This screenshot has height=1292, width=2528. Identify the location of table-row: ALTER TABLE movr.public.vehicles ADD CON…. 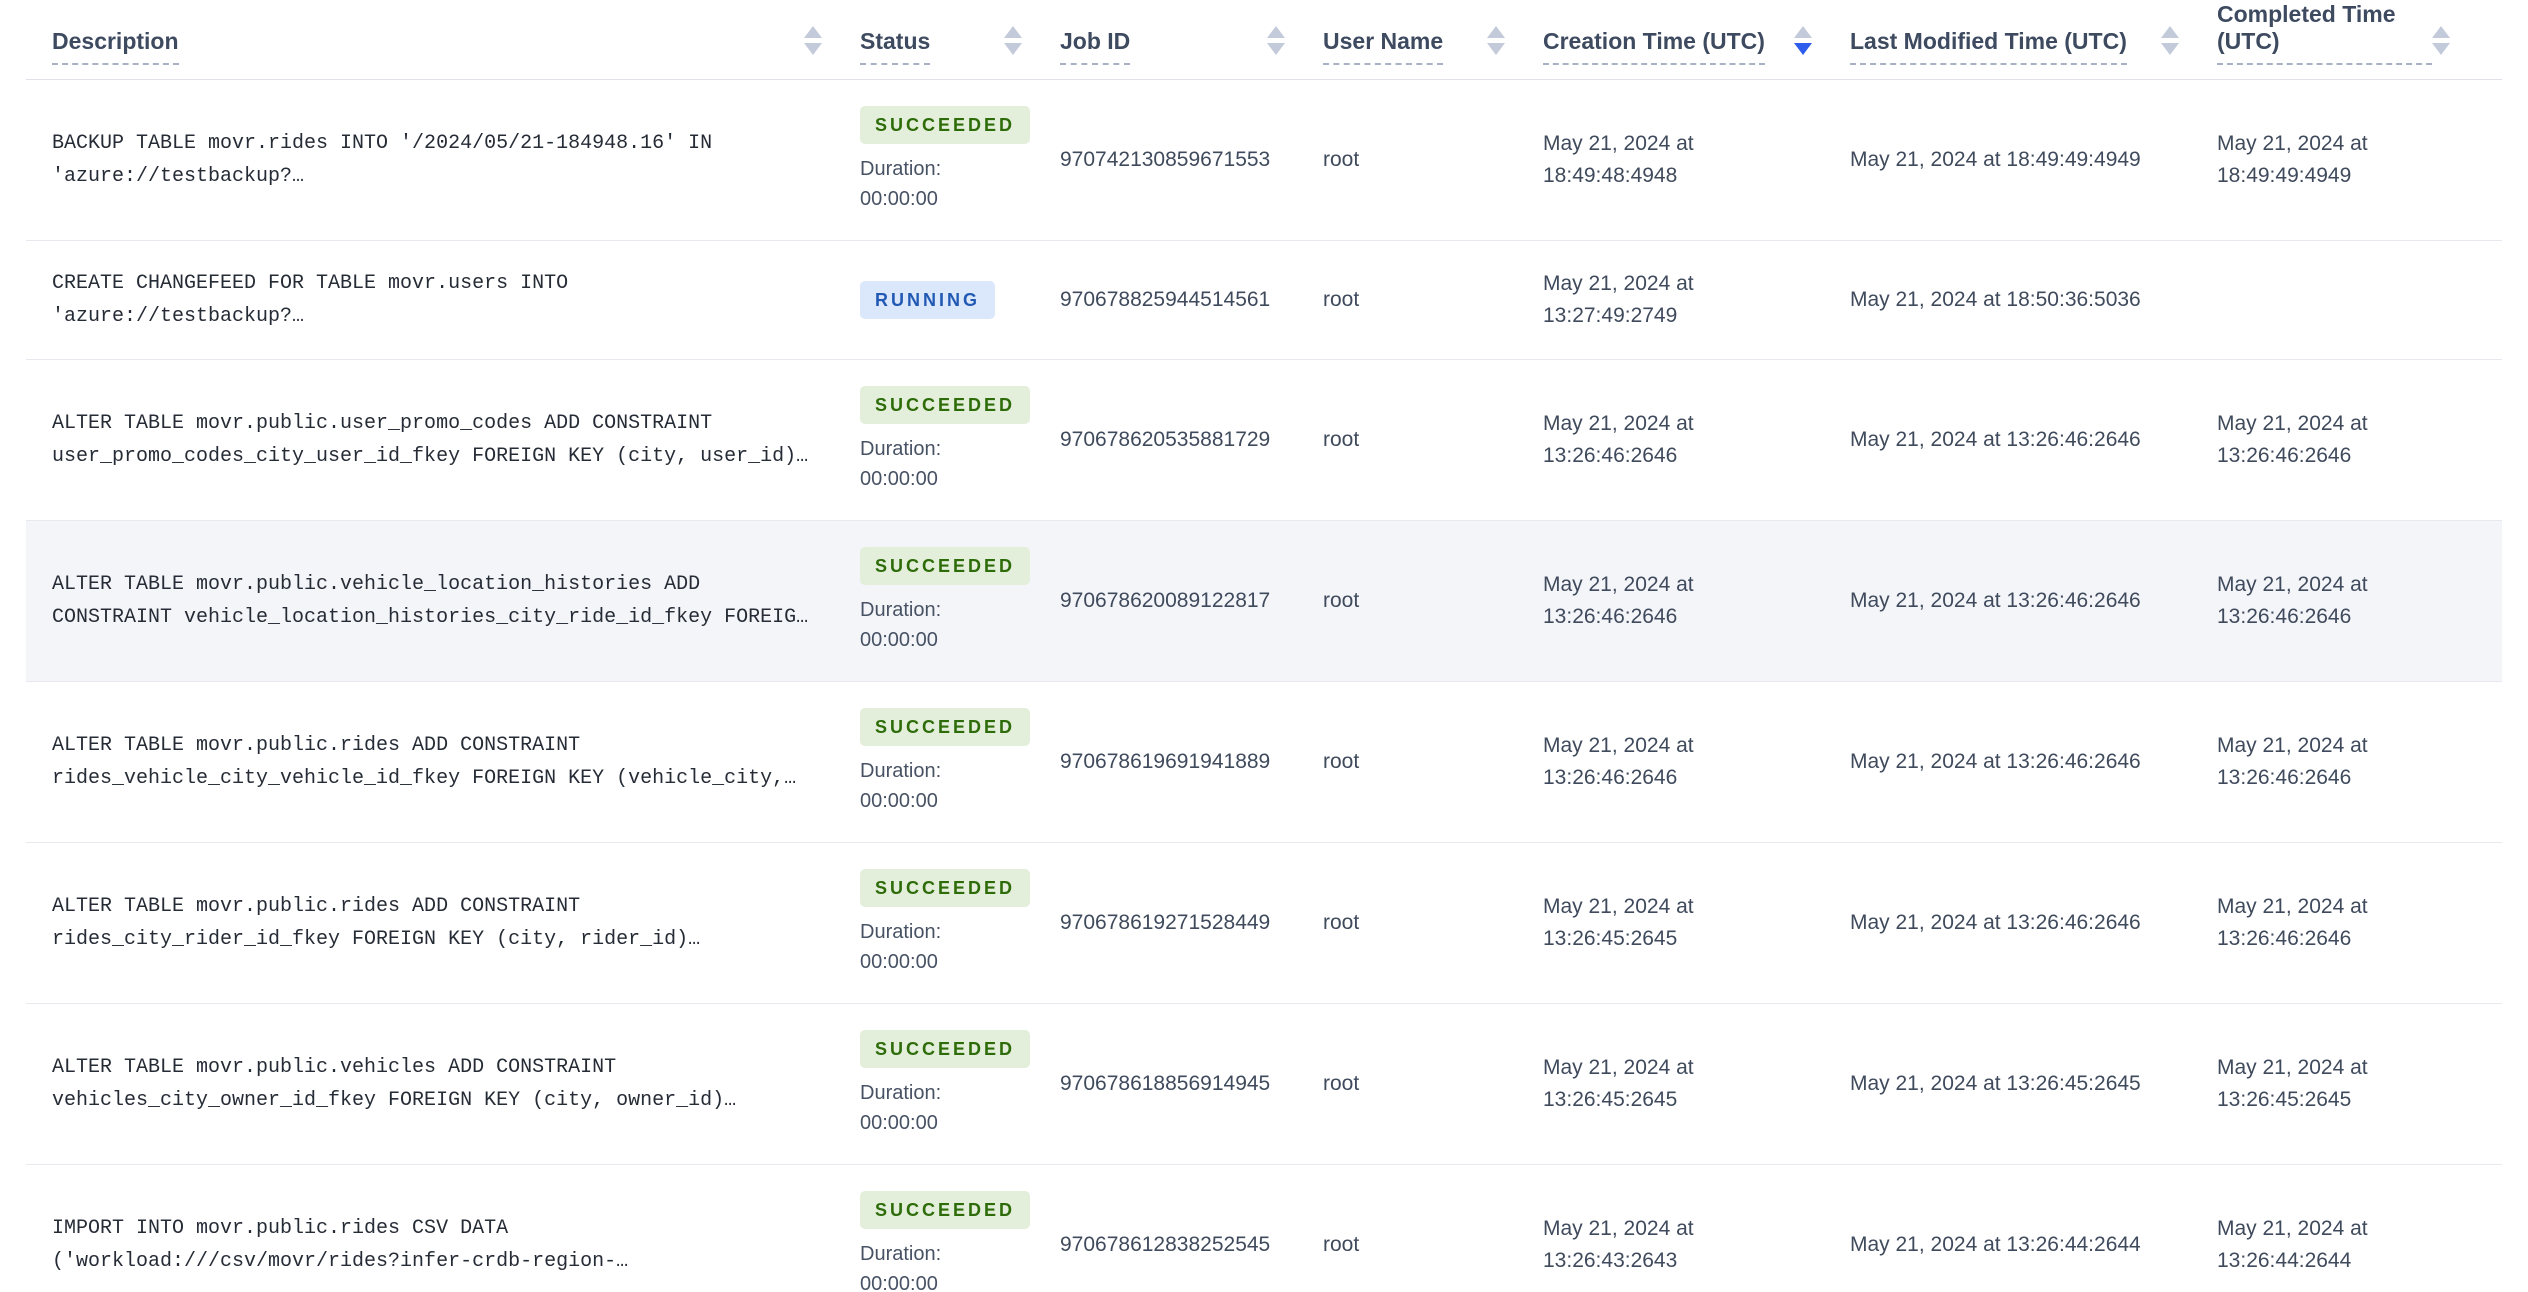
(1264, 1084).